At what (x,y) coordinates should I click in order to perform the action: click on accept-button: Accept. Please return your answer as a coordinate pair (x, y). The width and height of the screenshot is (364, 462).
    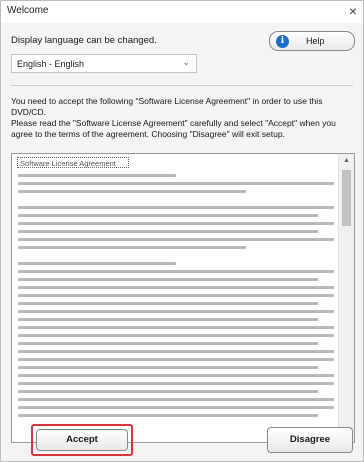
    Looking at the image, I should click on (82, 440).